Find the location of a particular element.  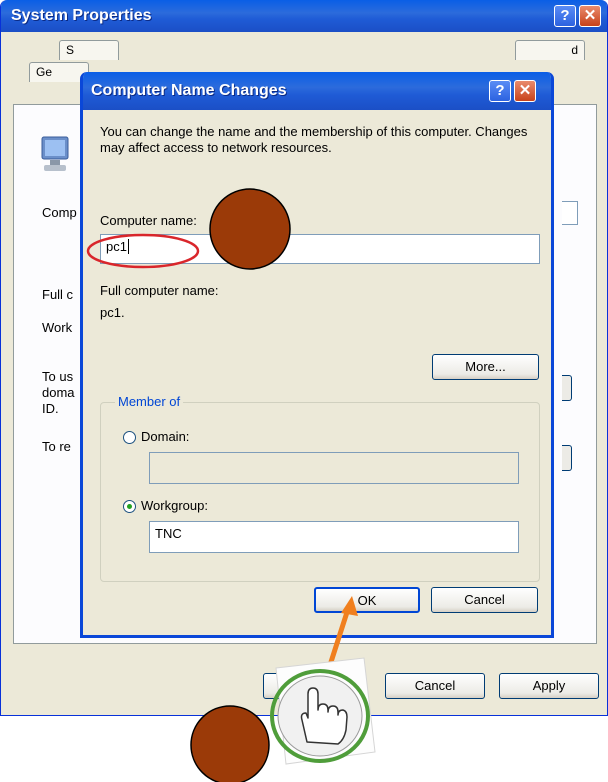

hand-pointer-icon is located at coordinates (323, 711).